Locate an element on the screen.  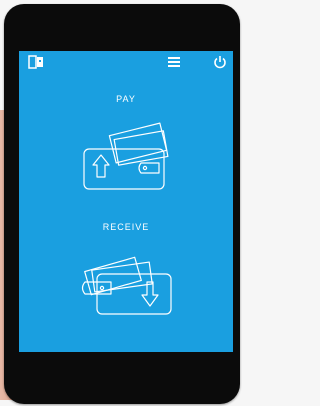
wallet-logo-icon is located at coordinates (36, 62).